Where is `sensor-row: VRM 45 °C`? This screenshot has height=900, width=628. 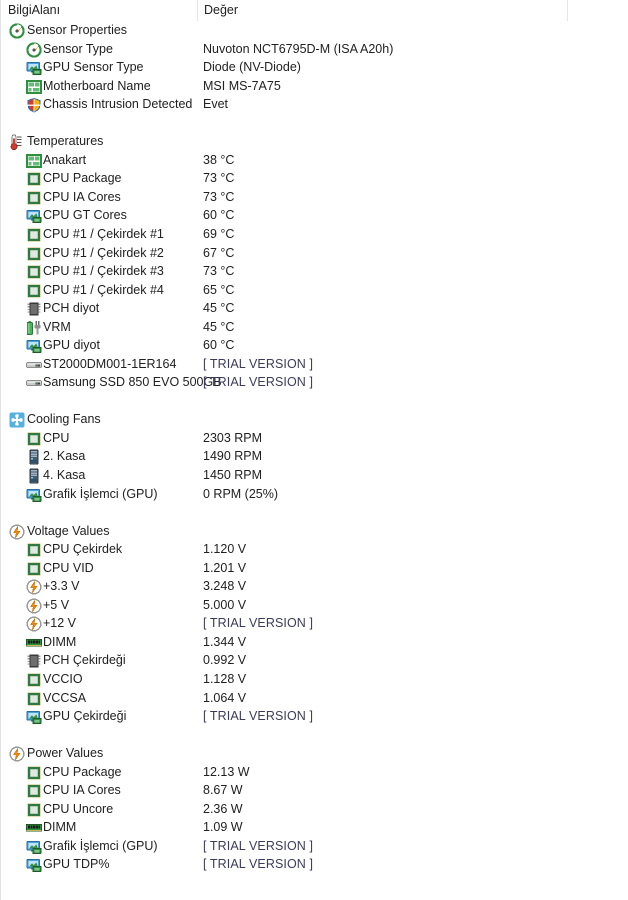 sensor-row: VRM 45 °C is located at coordinates (314, 327).